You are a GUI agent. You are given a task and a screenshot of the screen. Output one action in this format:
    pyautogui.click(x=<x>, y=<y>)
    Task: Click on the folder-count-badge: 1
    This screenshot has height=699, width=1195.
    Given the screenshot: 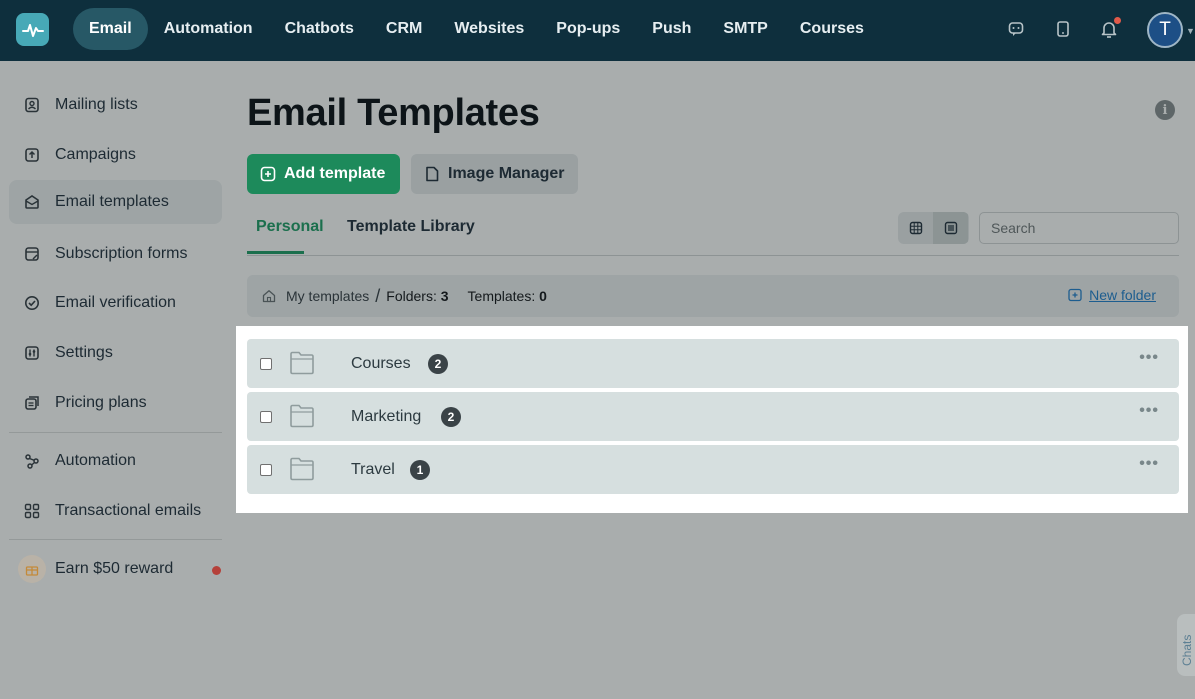 What is the action you would take?
    pyautogui.click(x=420, y=470)
    